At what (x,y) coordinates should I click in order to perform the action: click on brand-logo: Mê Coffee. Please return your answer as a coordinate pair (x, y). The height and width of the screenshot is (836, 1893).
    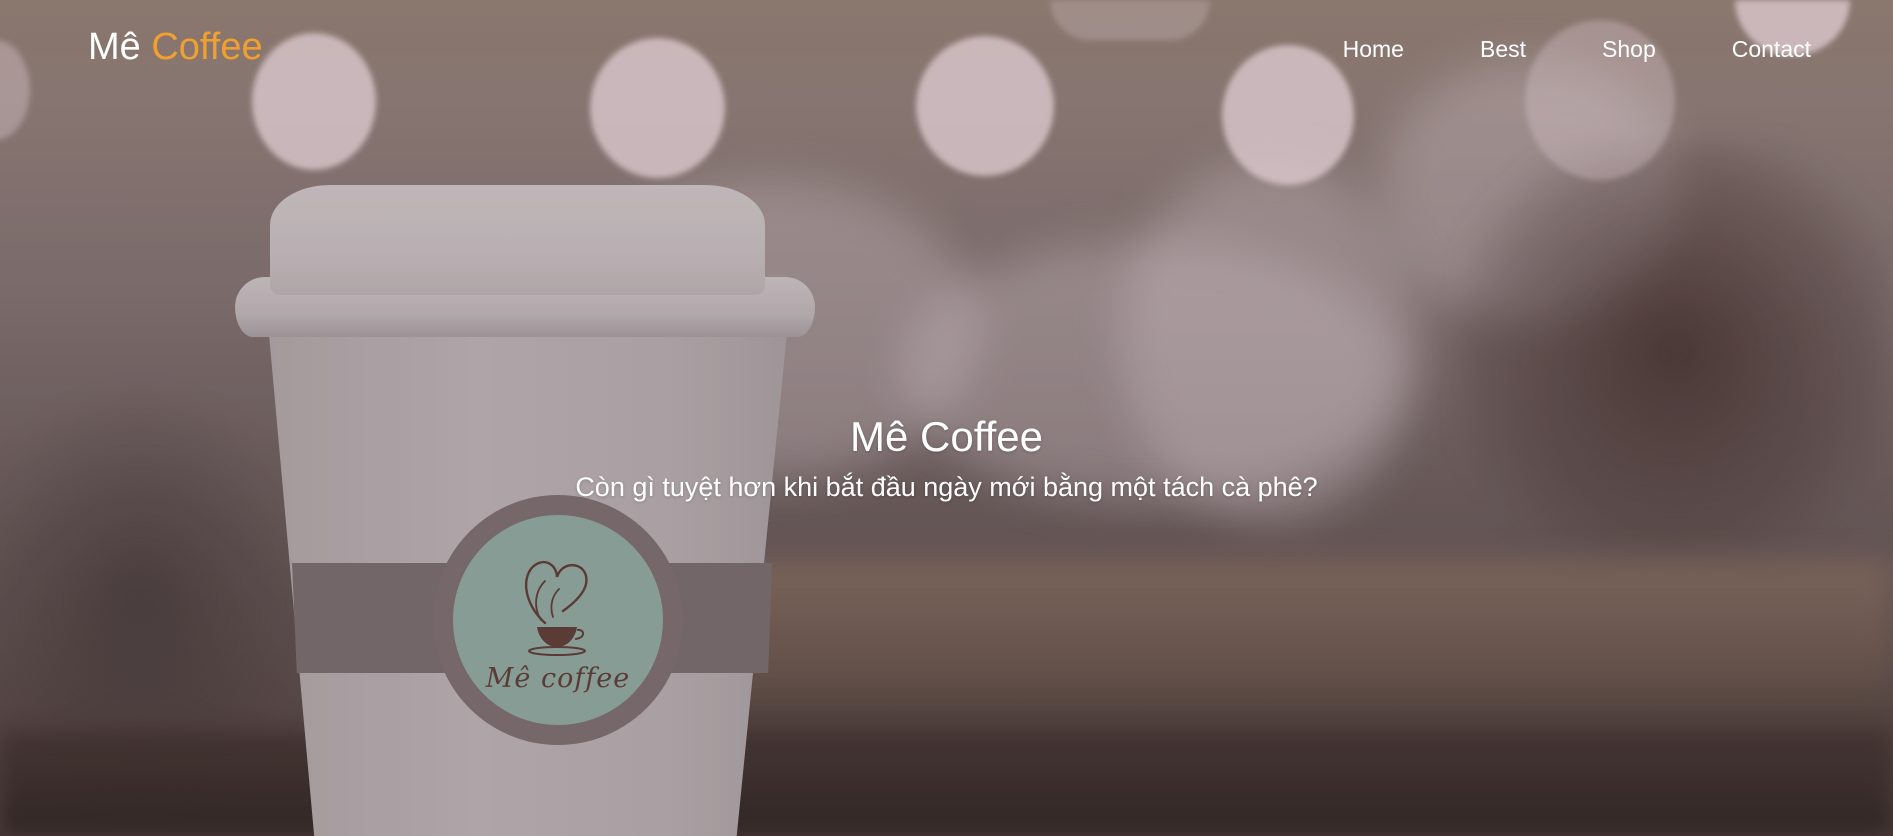
    Looking at the image, I should click on (175, 47).